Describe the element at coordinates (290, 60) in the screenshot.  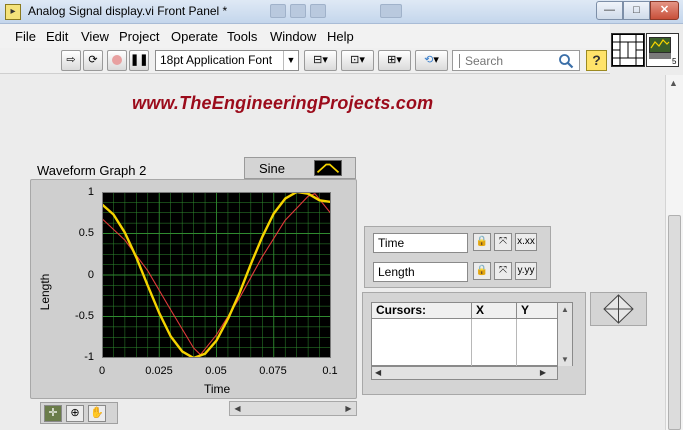
I see `chevron-down-icon: ▼` at that location.